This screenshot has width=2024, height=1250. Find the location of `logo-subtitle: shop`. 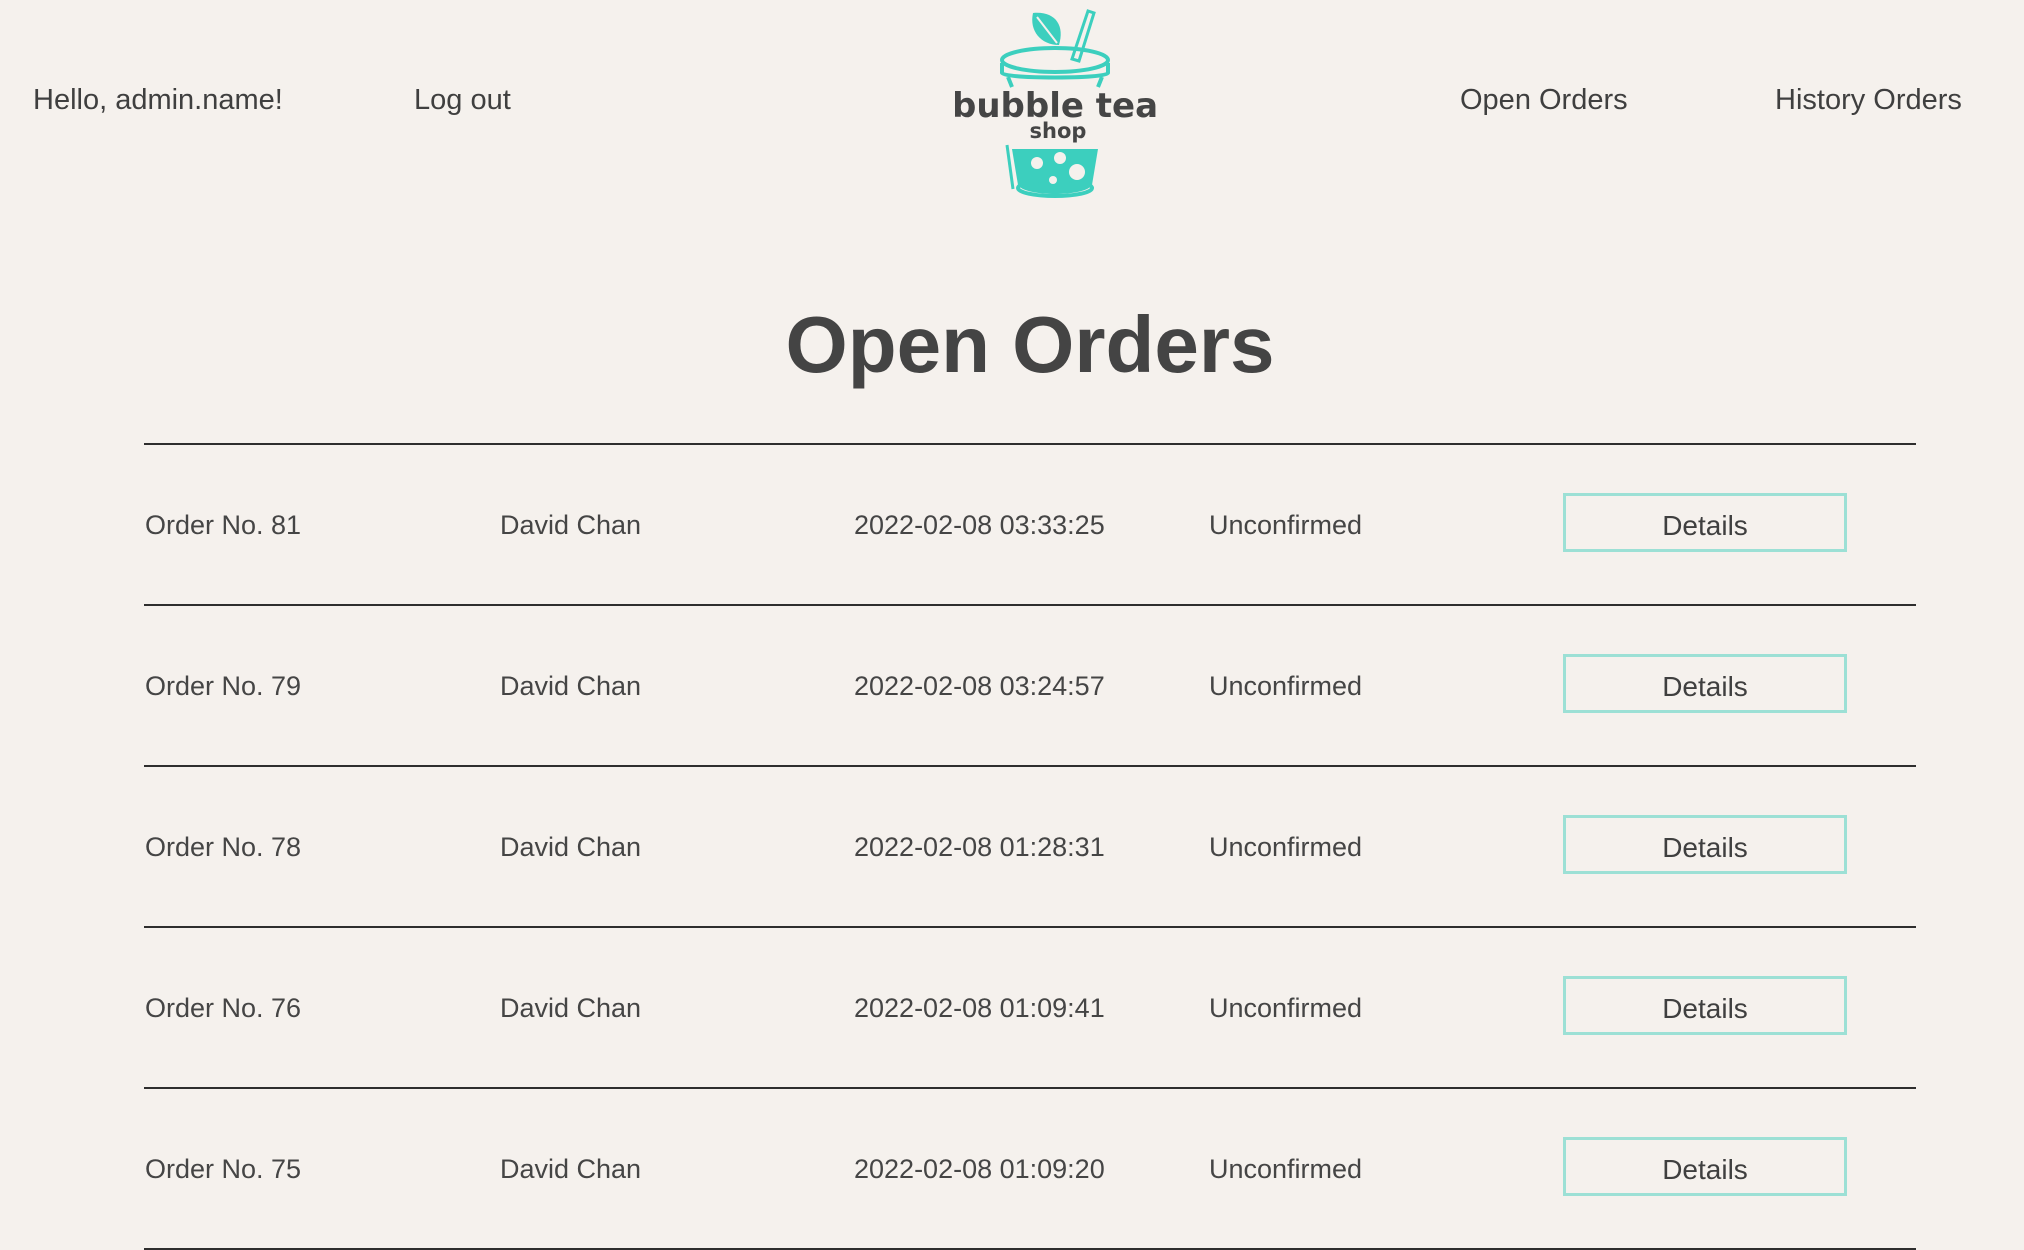

logo-subtitle: shop is located at coordinates (1058, 131).